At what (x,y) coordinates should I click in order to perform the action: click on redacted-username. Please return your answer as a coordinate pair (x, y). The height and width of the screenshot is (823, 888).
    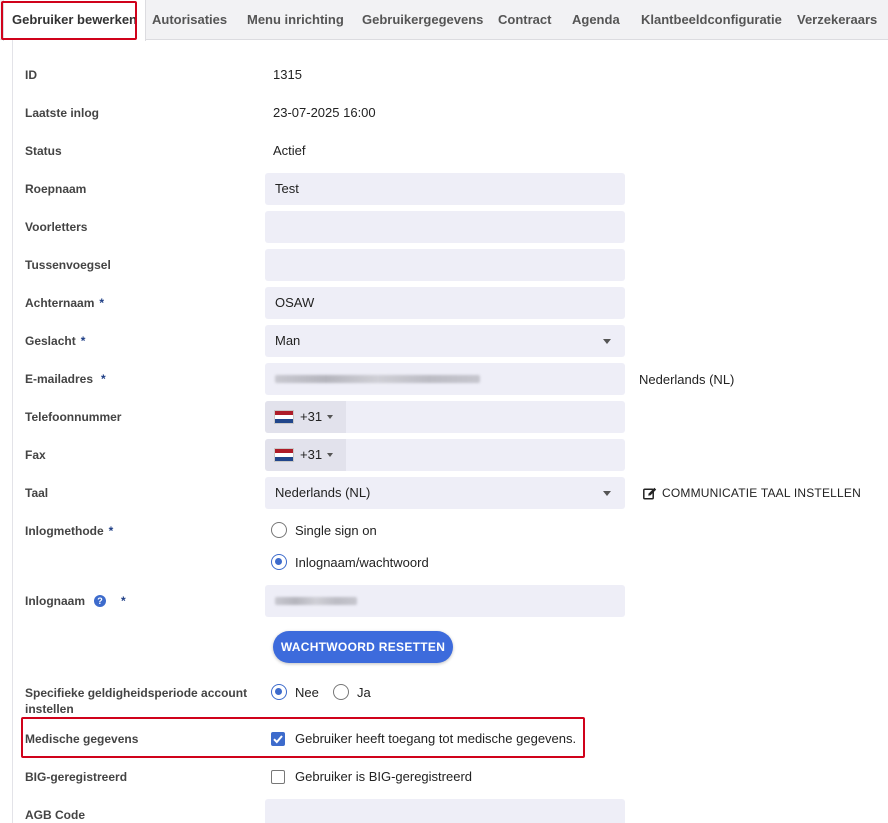
    Looking at the image, I should click on (316, 601).